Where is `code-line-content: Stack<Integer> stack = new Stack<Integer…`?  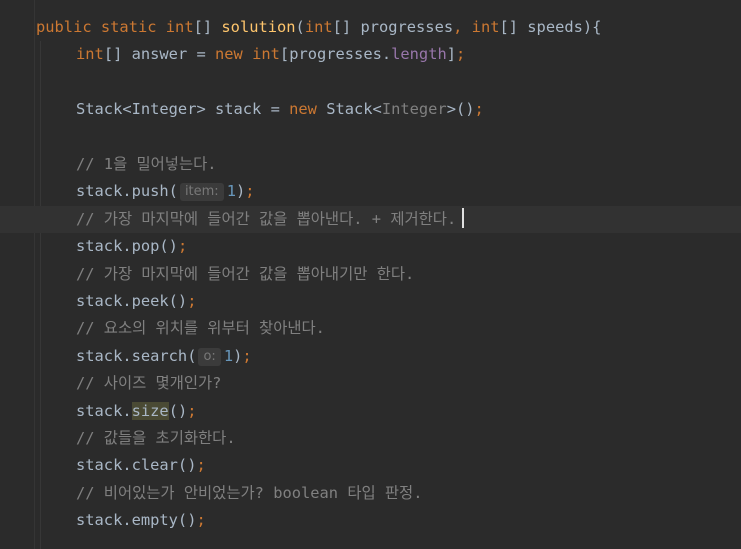
code-line-content: Stack<Integer> stack = new Stack<Integer… is located at coordinates (280, 109).